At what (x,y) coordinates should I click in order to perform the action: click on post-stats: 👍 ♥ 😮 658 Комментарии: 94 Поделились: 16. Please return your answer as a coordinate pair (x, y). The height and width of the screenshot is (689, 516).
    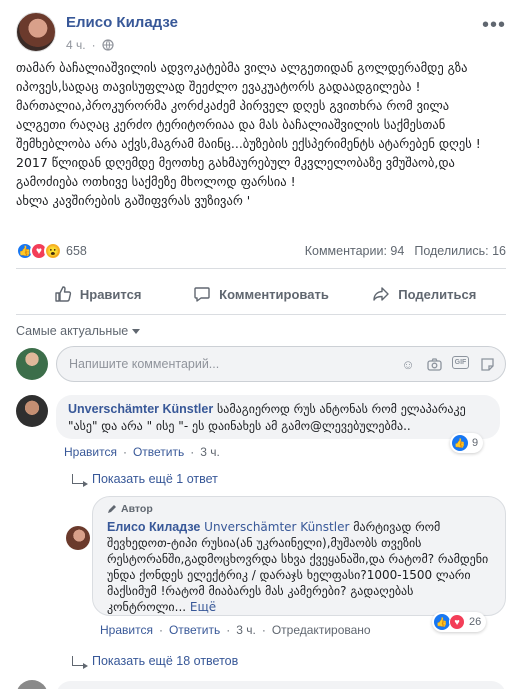
    Looking at the image, I should click on (261, 251).